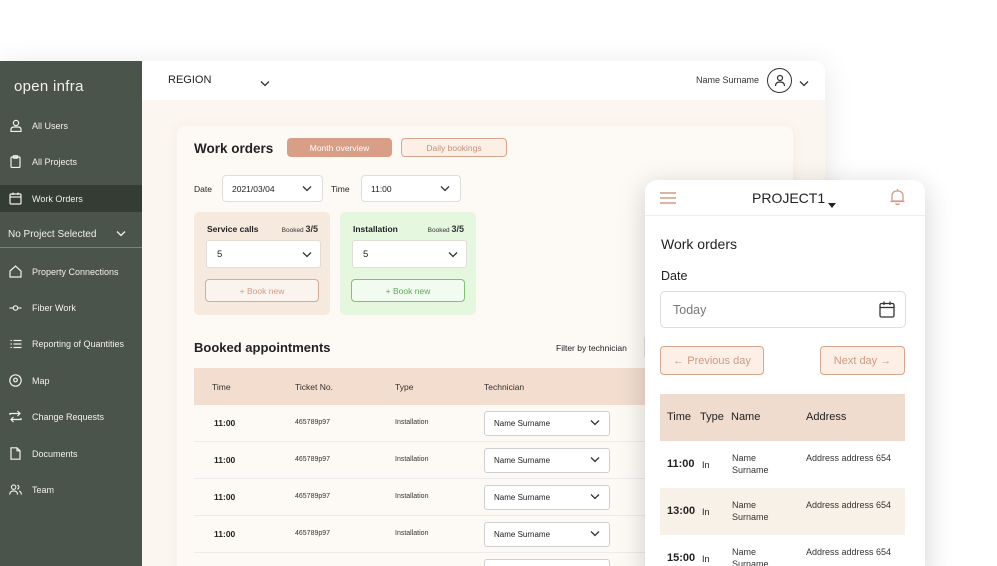  Describe the element at coordinates (783, 309) in the screenshot. I see `mobile-date-input: Today` at that location.